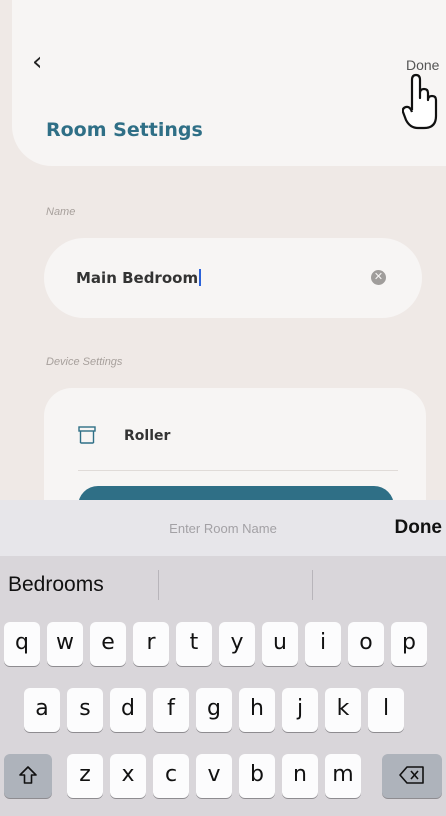  Describe the element at coordinates (300, 710) in the screenshot. I see `key-j: j` at that location.